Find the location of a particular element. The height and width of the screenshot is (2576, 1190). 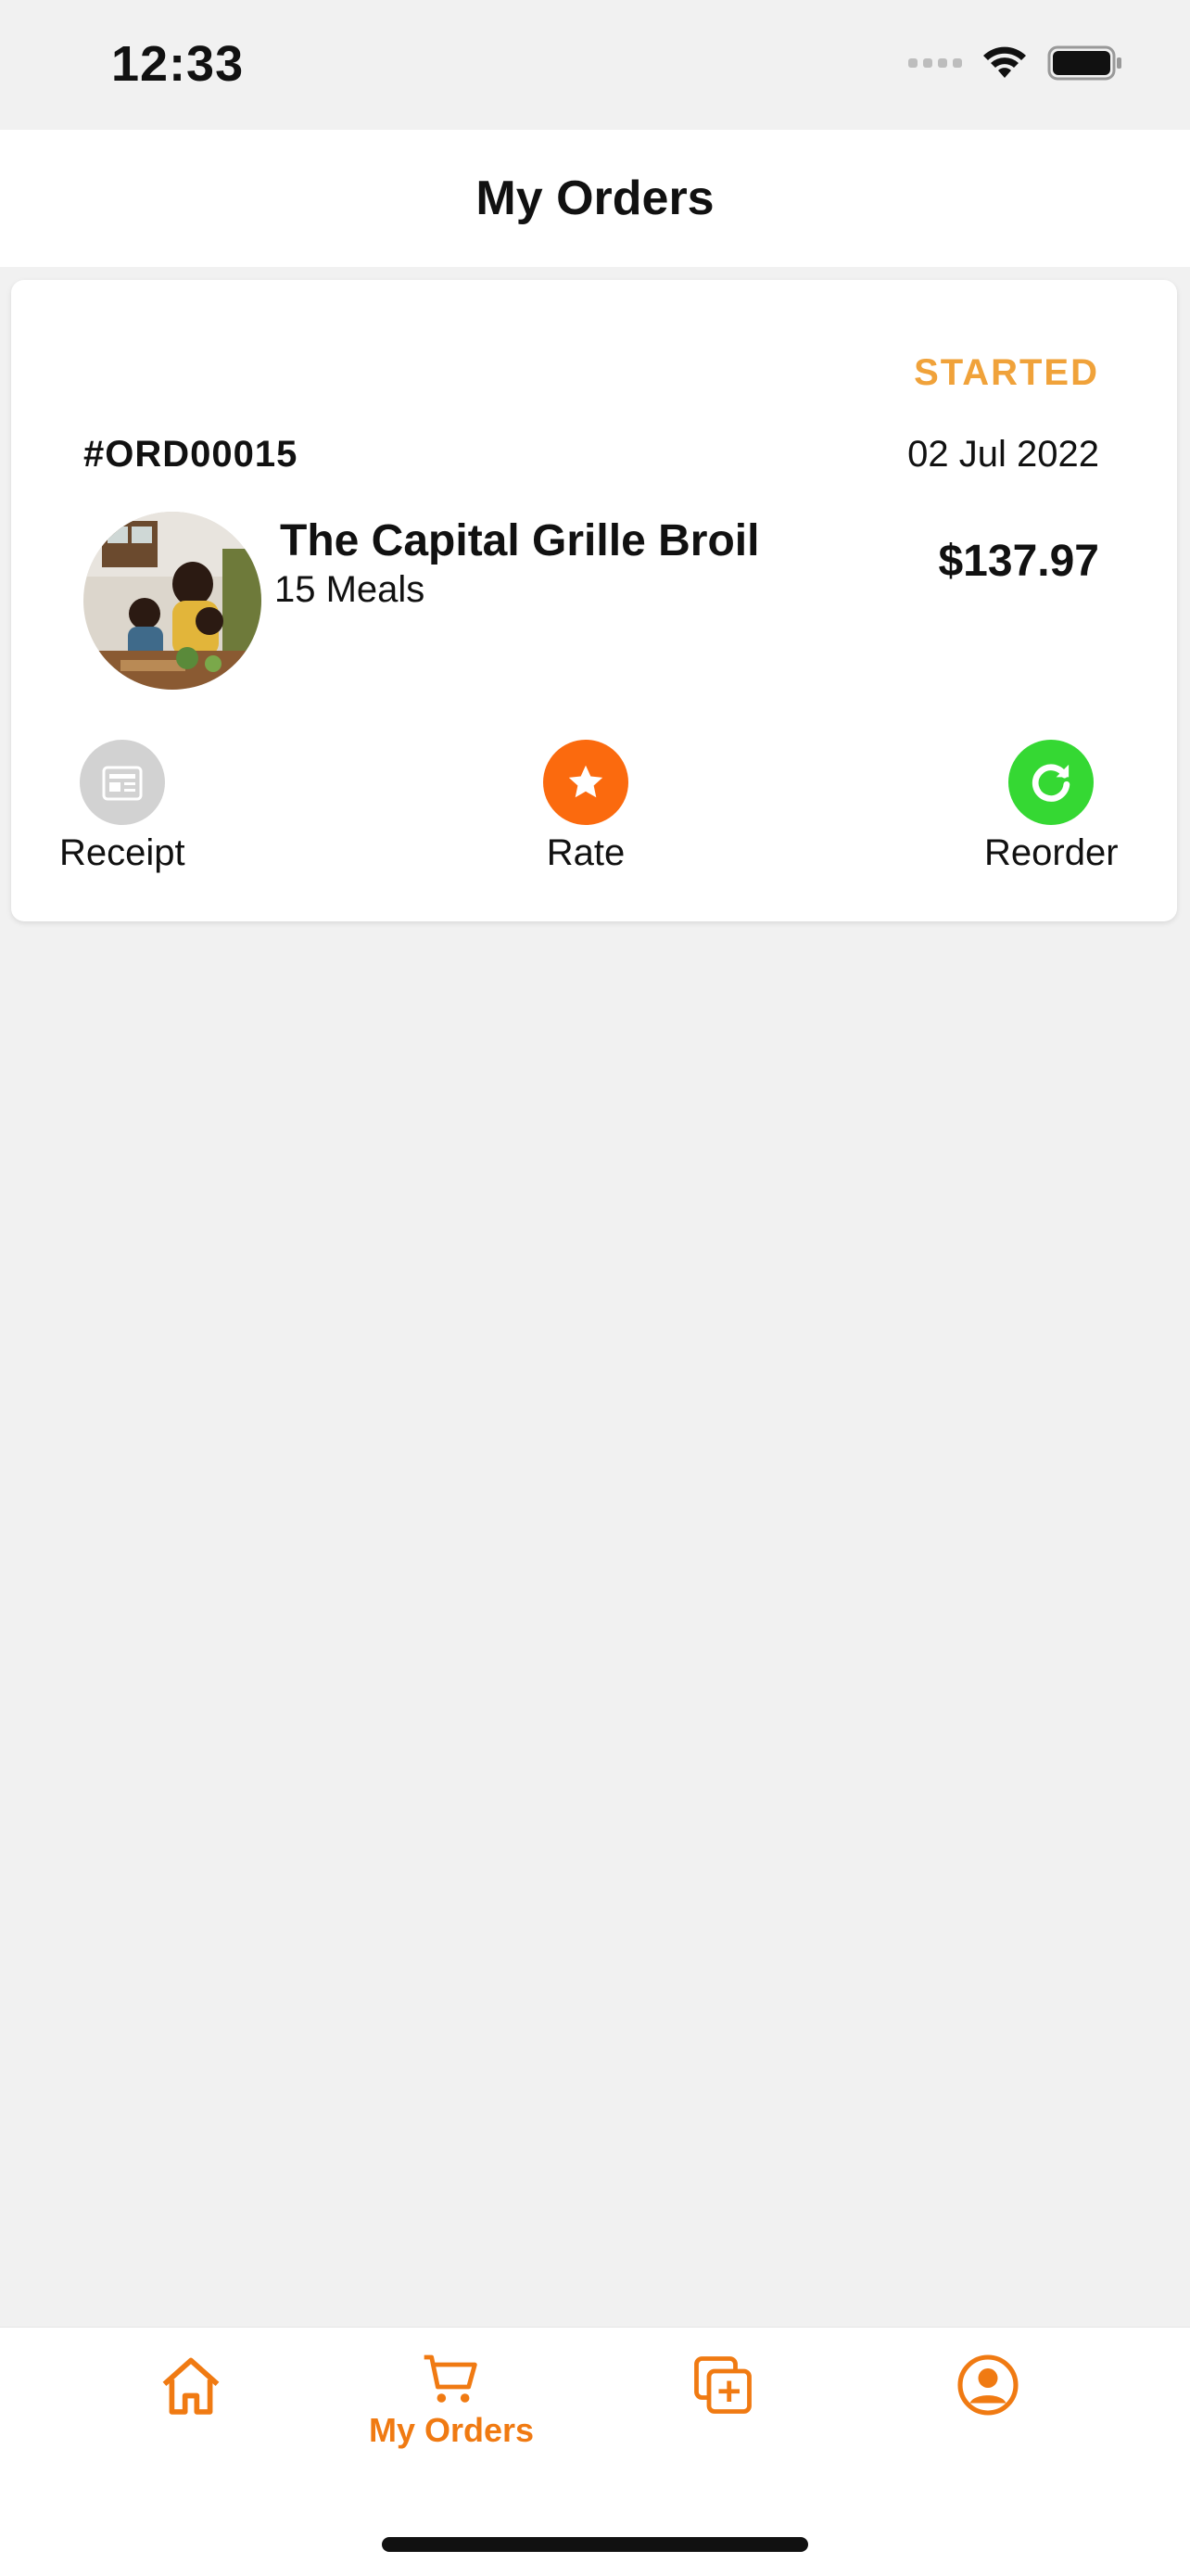

add-copy-icon is located at coordinates (723, 2385).